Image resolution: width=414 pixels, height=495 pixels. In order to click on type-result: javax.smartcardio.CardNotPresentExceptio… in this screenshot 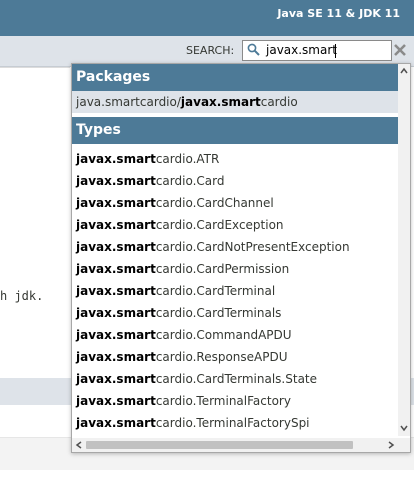, I will do `click(235, 247)`.